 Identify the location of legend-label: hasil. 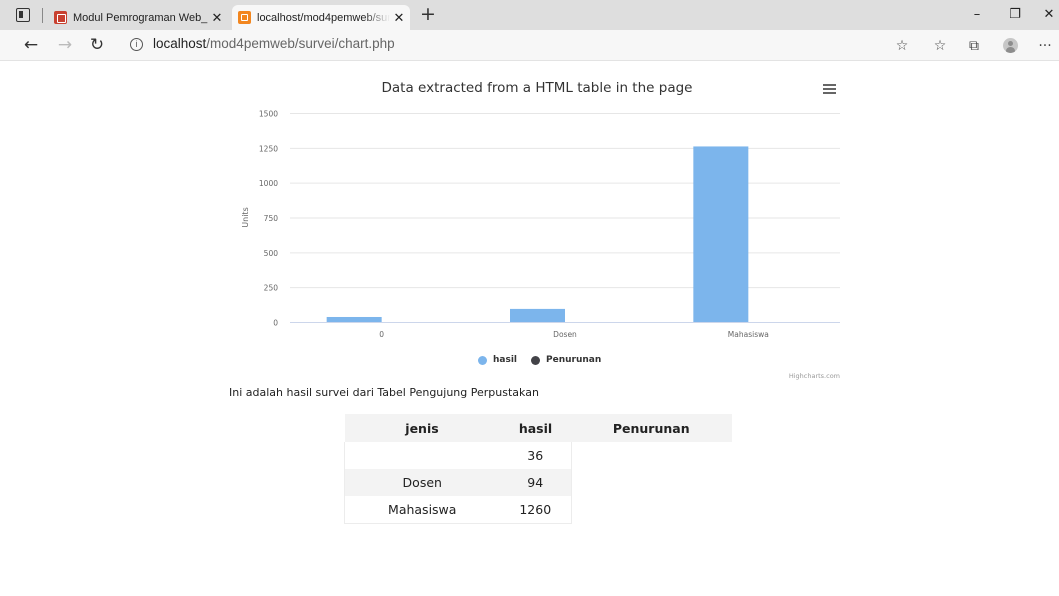
(505, 360).